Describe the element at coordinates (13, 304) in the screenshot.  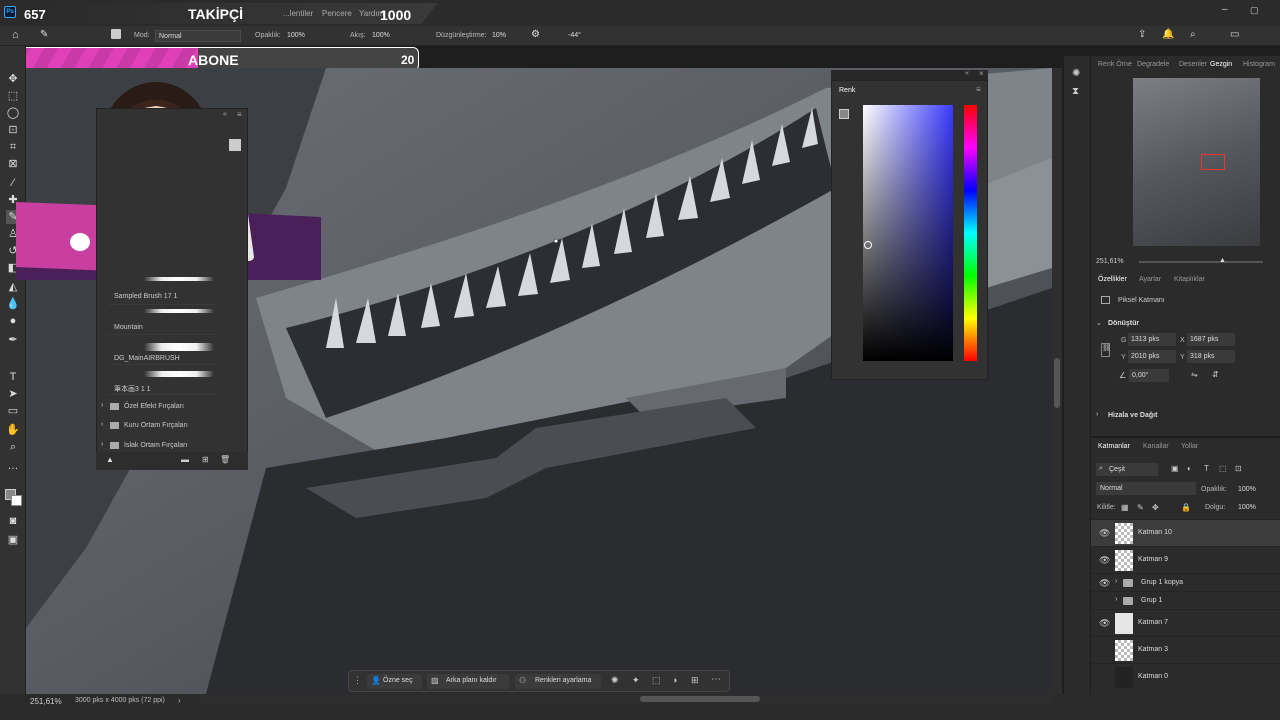
I see `blur-tool-icon: 💧` at that location.